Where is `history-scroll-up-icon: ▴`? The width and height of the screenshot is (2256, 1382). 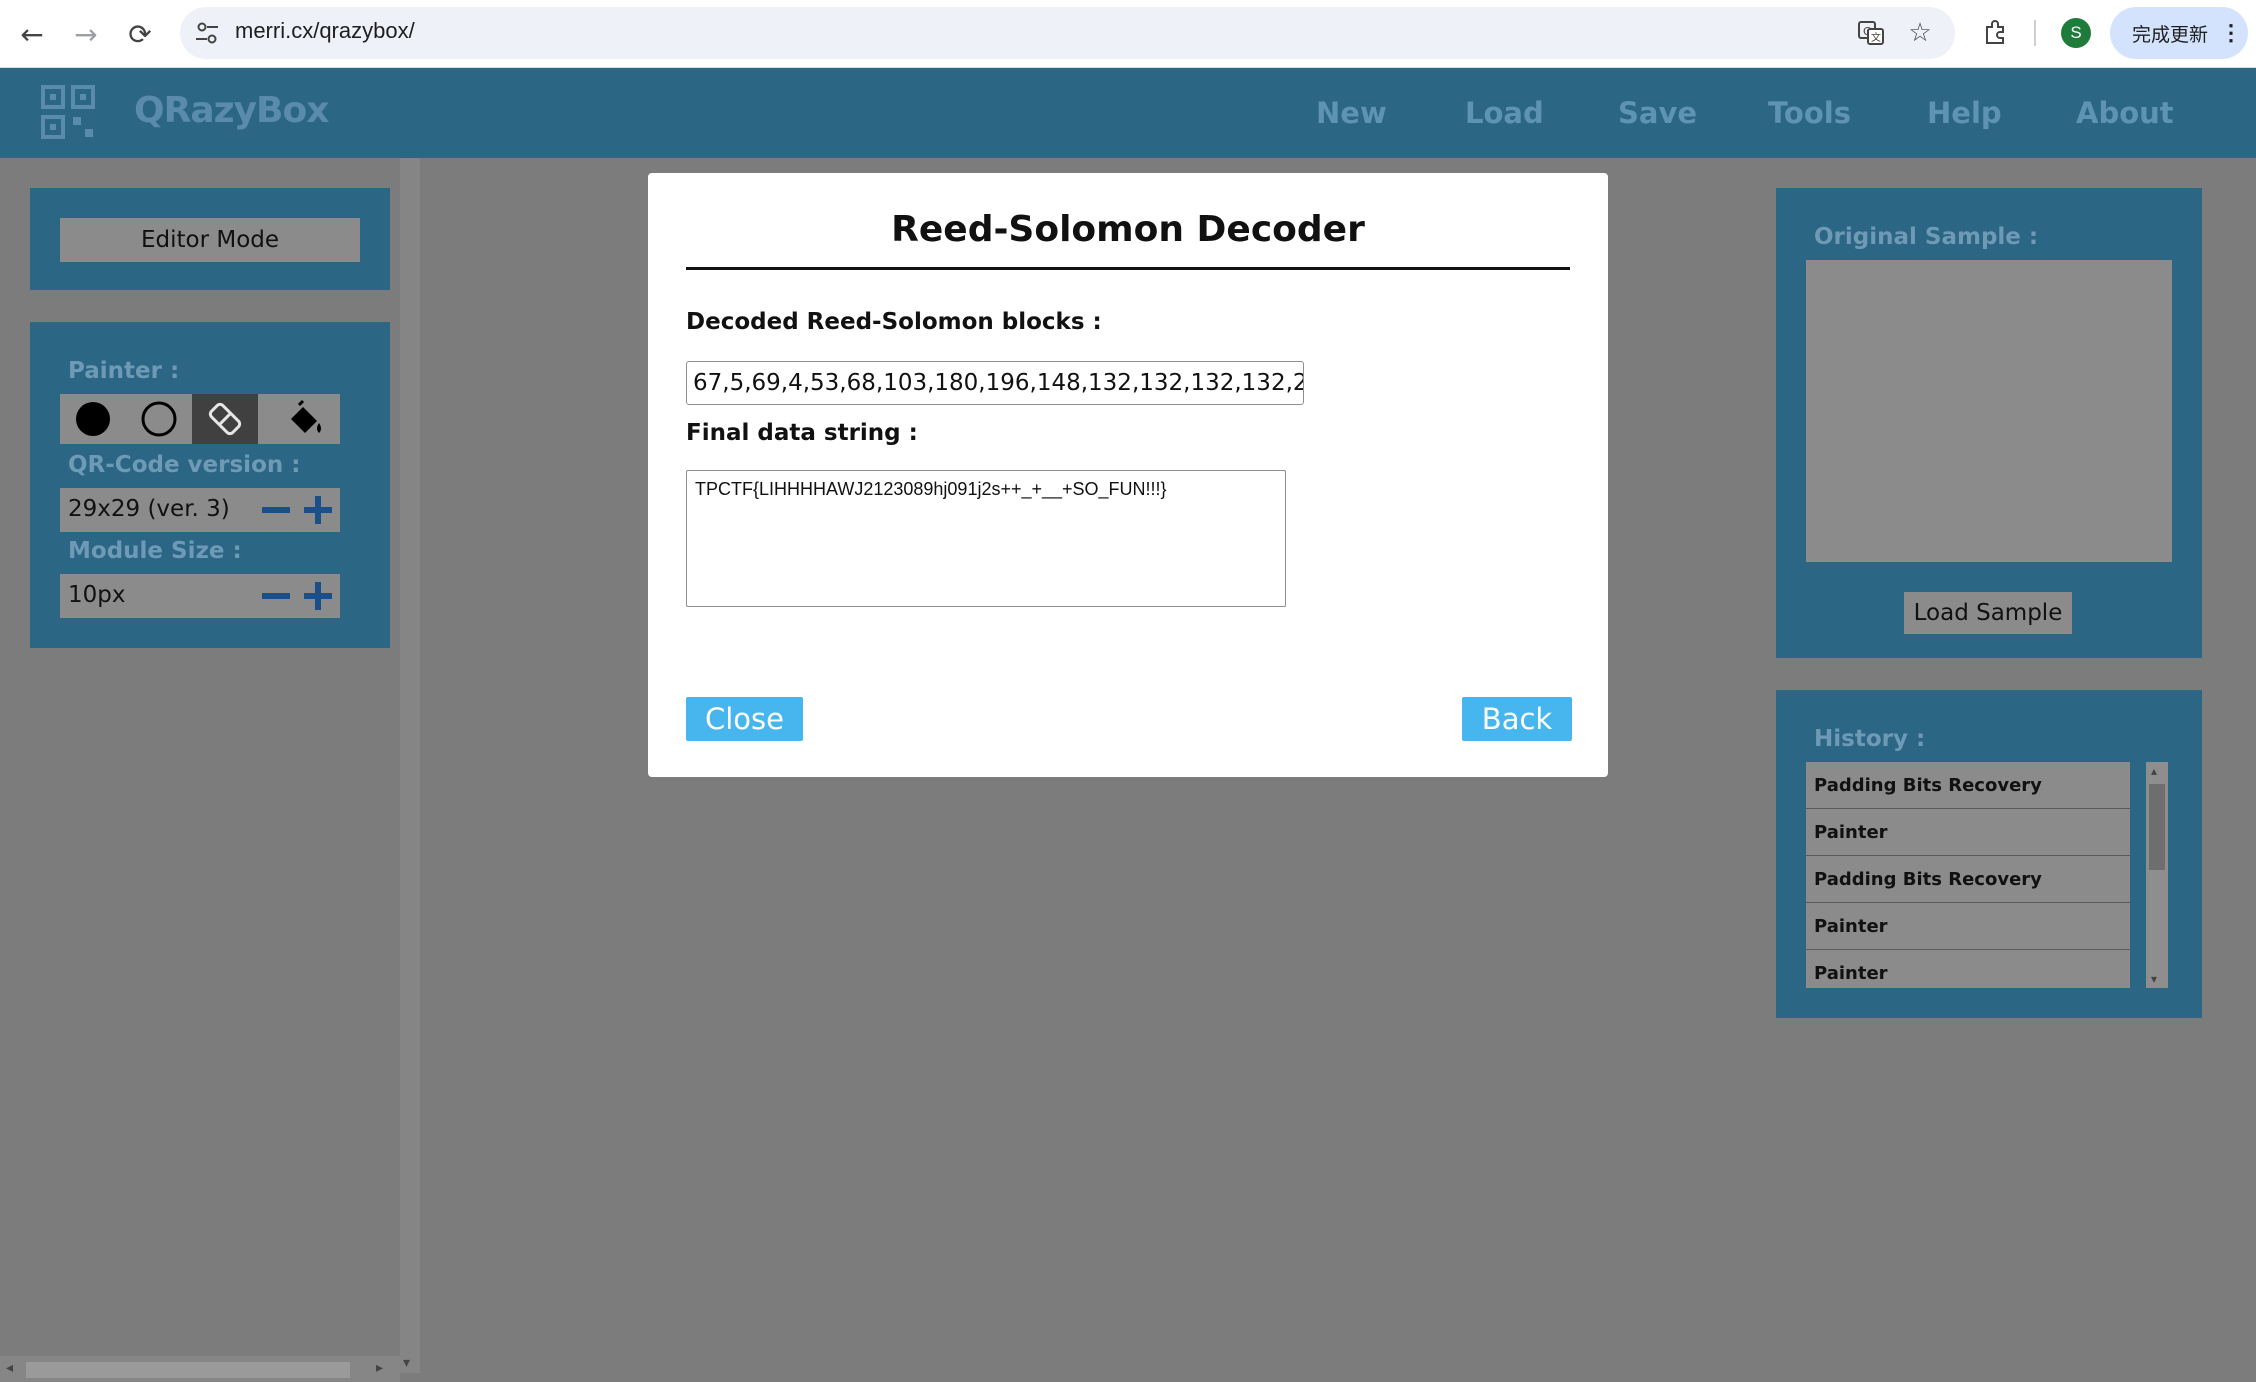 history-scroll-up-icon: ▴ is located at coordinates (2154, 771).